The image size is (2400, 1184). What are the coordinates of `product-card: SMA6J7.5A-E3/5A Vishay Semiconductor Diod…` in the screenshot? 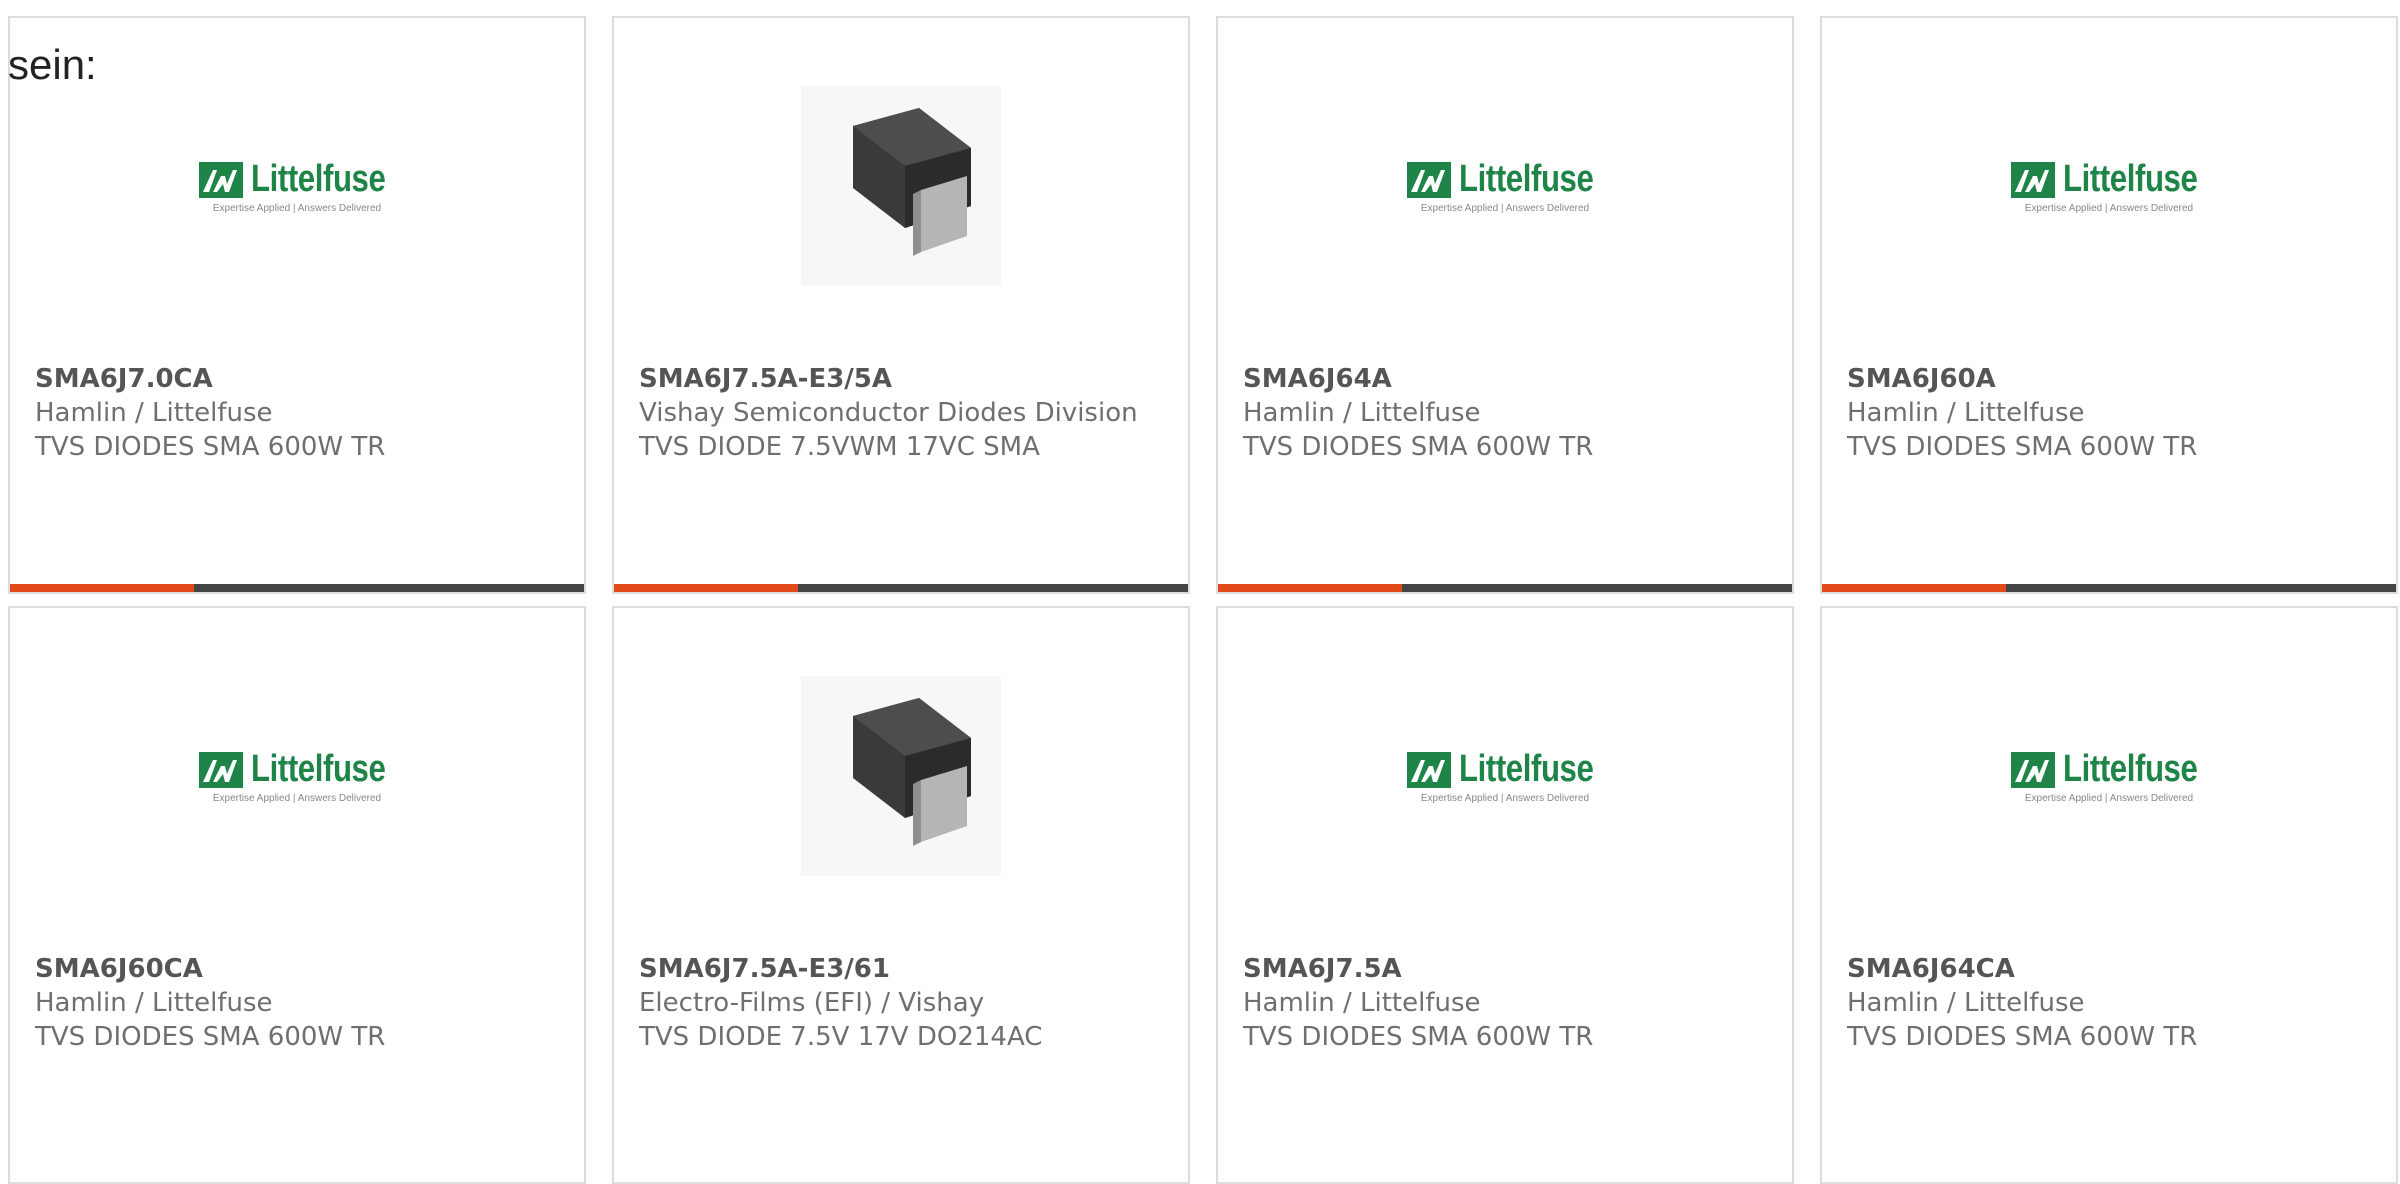 It's located at (901, 305).